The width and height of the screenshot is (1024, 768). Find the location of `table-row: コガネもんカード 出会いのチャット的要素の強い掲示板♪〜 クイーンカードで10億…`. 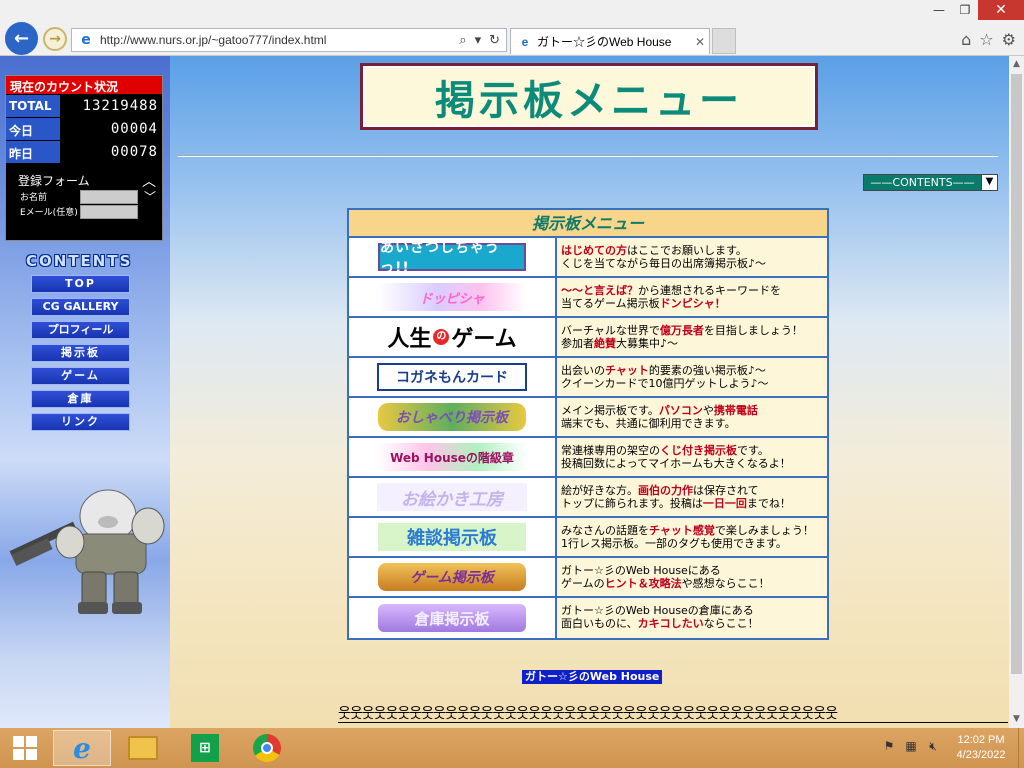

table-row: コガネもんカード 出会いのチャット的要素の強い掲示板♪〜 クイーンカードで10億… is located at coordinates (588, 378).